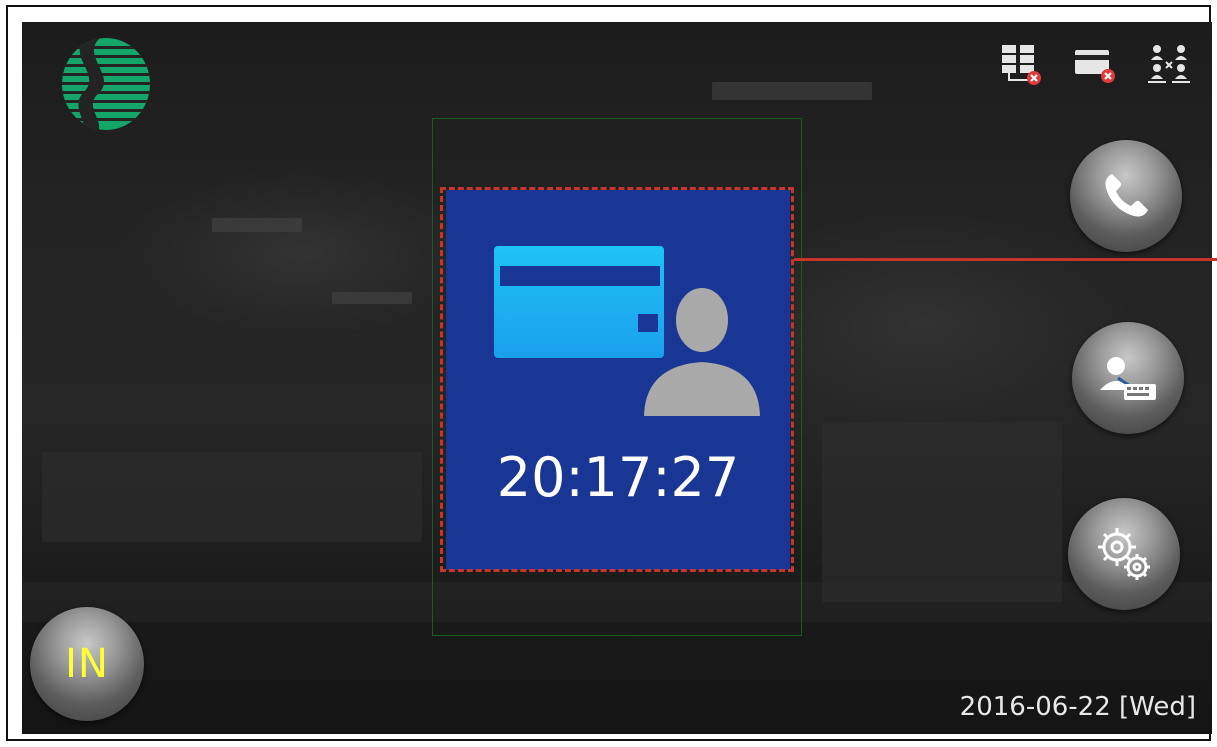 This screenshot has width=1217, height=747. Describe the element at coordinates (1005, 259) in the screenshot. I see `annotation-callout-line` at that location.